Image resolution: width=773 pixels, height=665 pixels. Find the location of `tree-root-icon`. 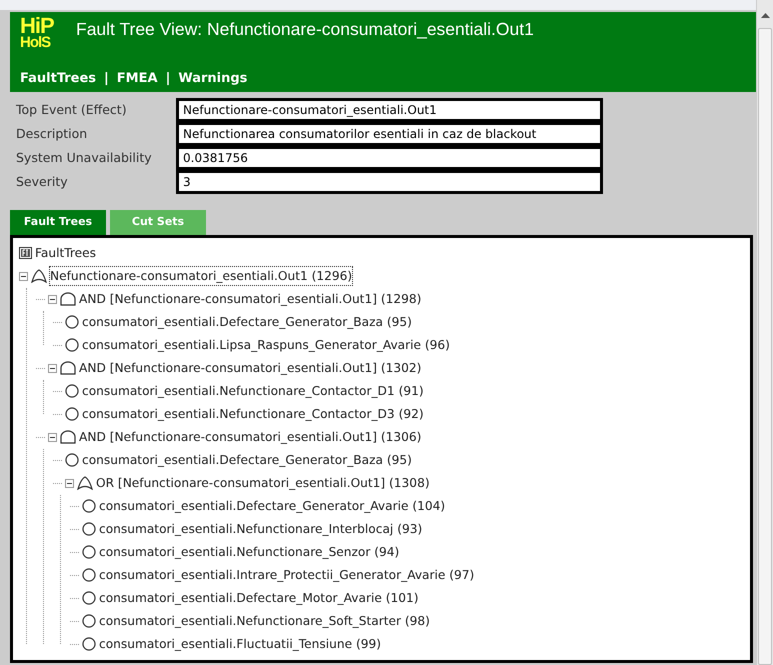

tree-root-icon is located at coordinates (25, 253).